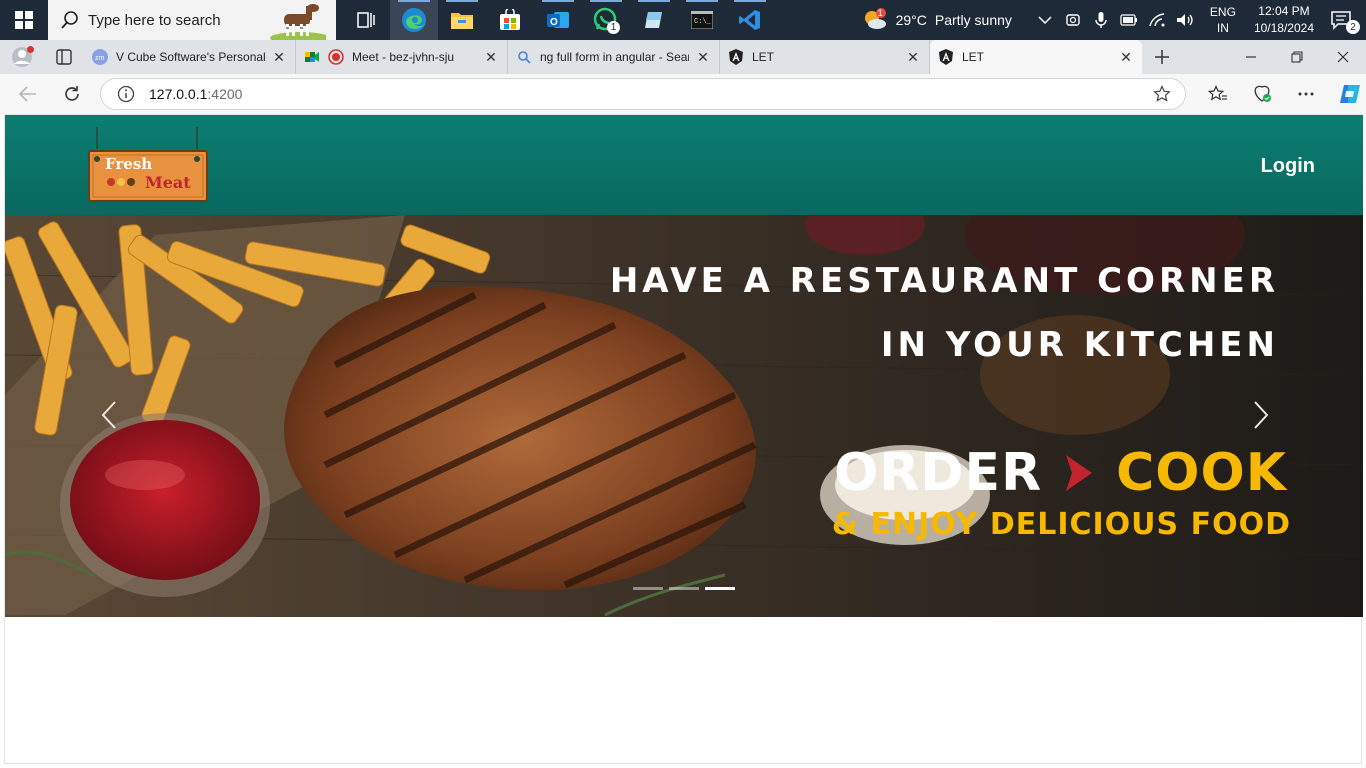 This screenshot has height=768, width=1366. I want to click on favorite-star-icon, so click(1162, 94).